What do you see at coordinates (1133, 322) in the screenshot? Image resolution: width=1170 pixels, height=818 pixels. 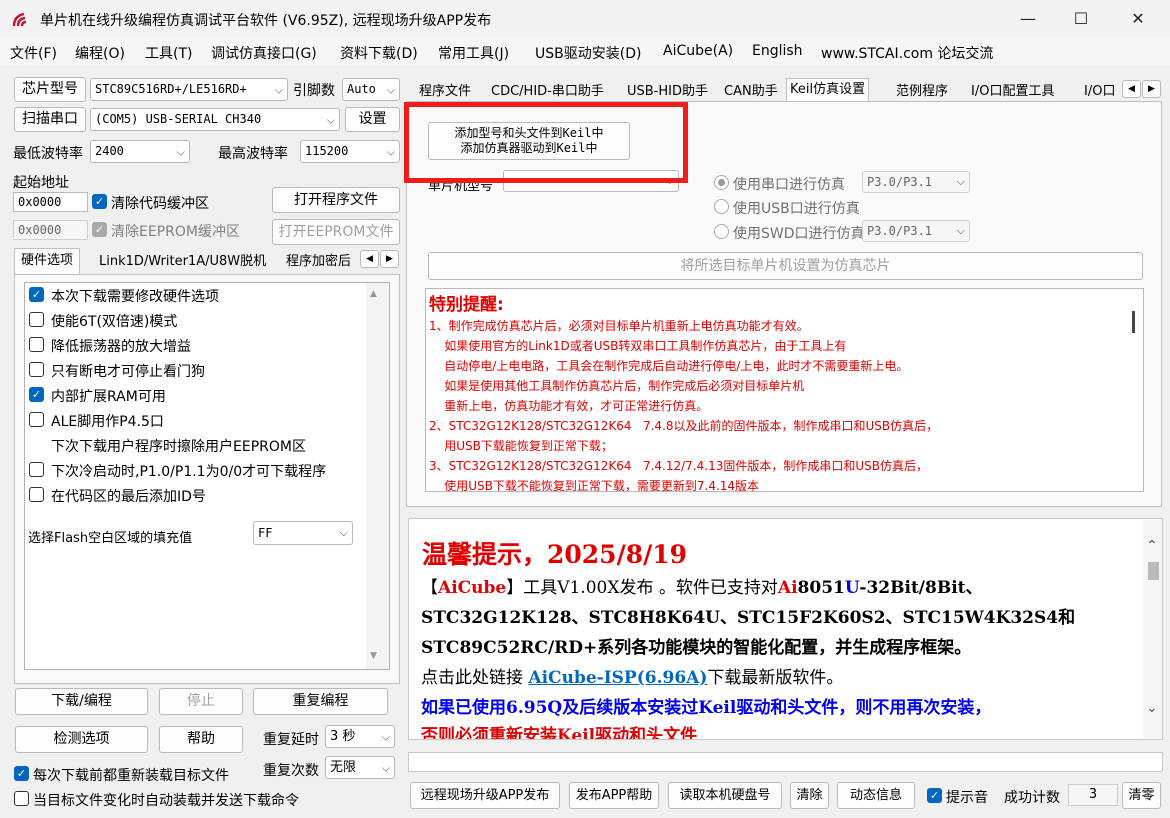 I see `notice-scroll-thumb` at bounding box center [1133, 322].